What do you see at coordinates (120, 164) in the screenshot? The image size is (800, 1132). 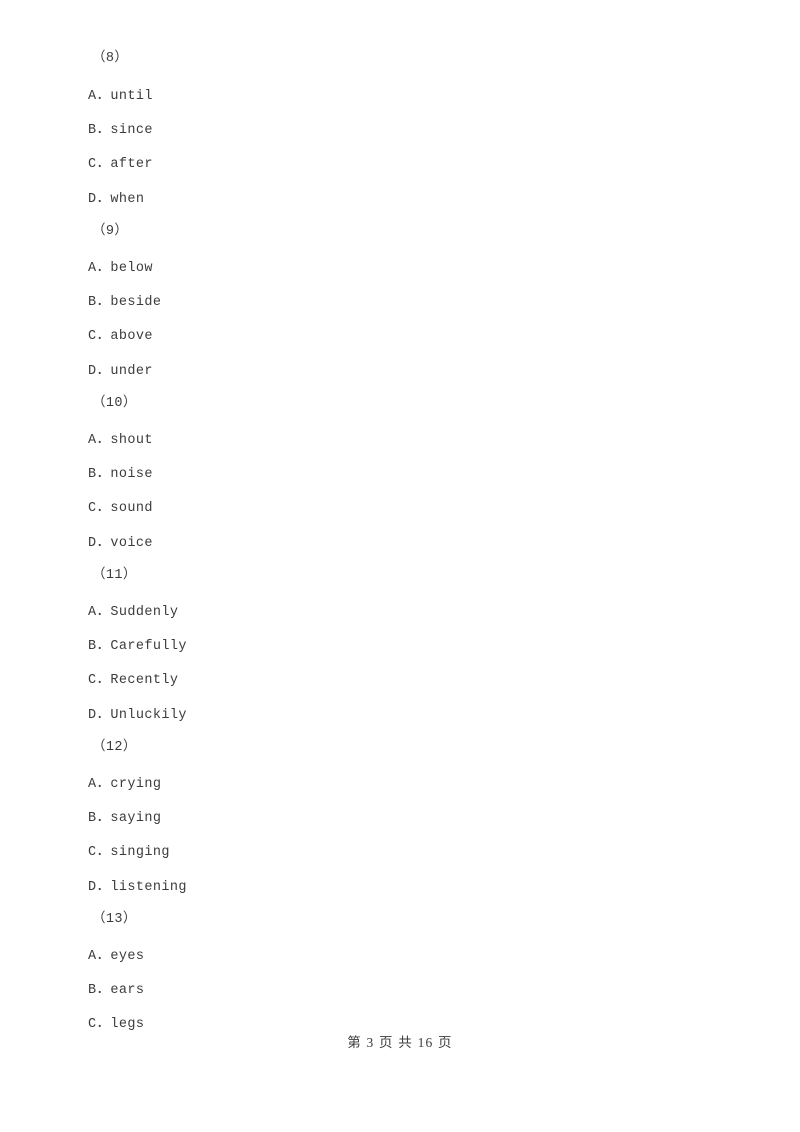 I see `question-option: C．after` at bounding box center [120, 164].